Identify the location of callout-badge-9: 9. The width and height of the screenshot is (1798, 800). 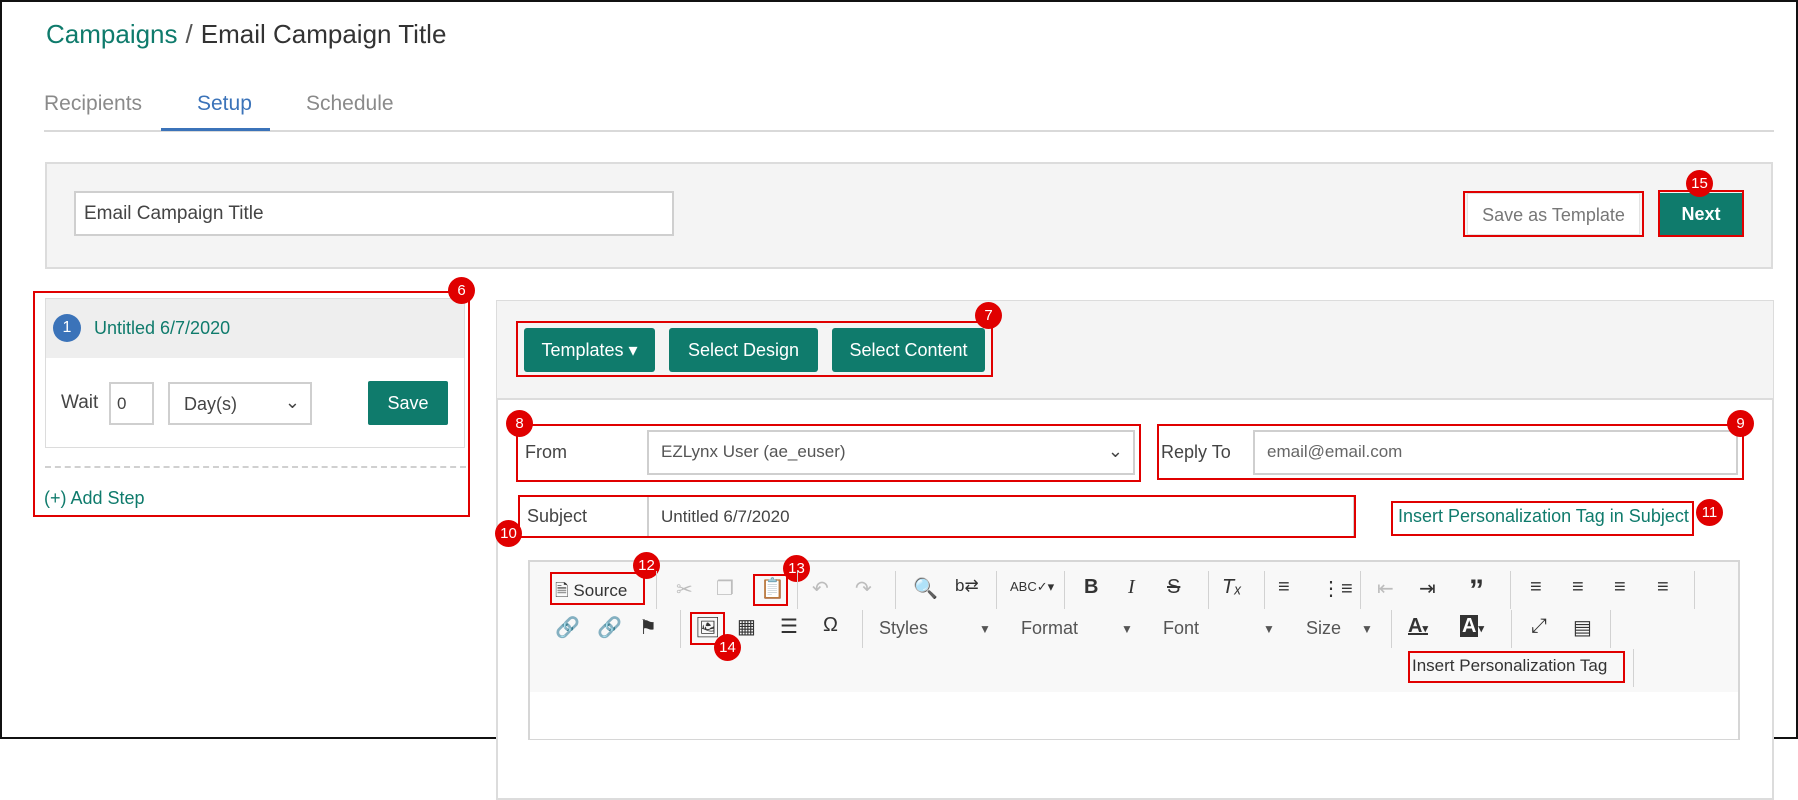
(1740, 423).